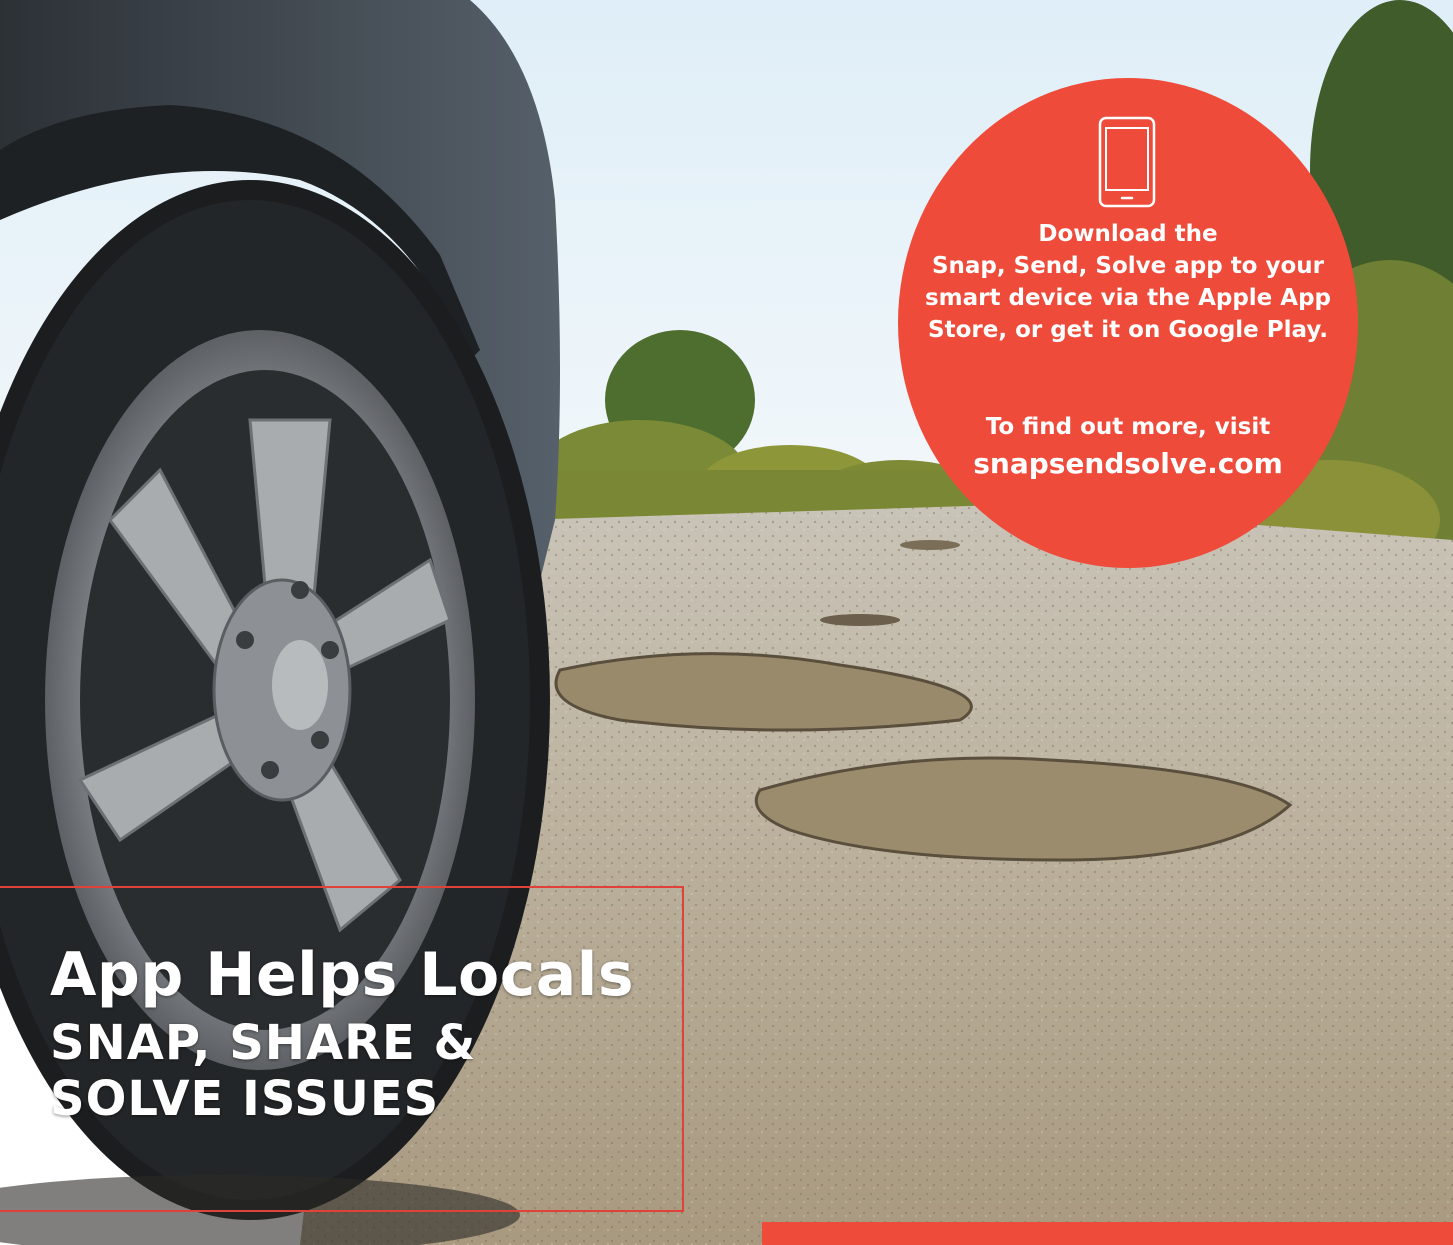  What do you see at coordinates (1128, 427) in the screenshot?
I see `promo-more-lead: To find out more, visit` at bounding box center [1128, 427].